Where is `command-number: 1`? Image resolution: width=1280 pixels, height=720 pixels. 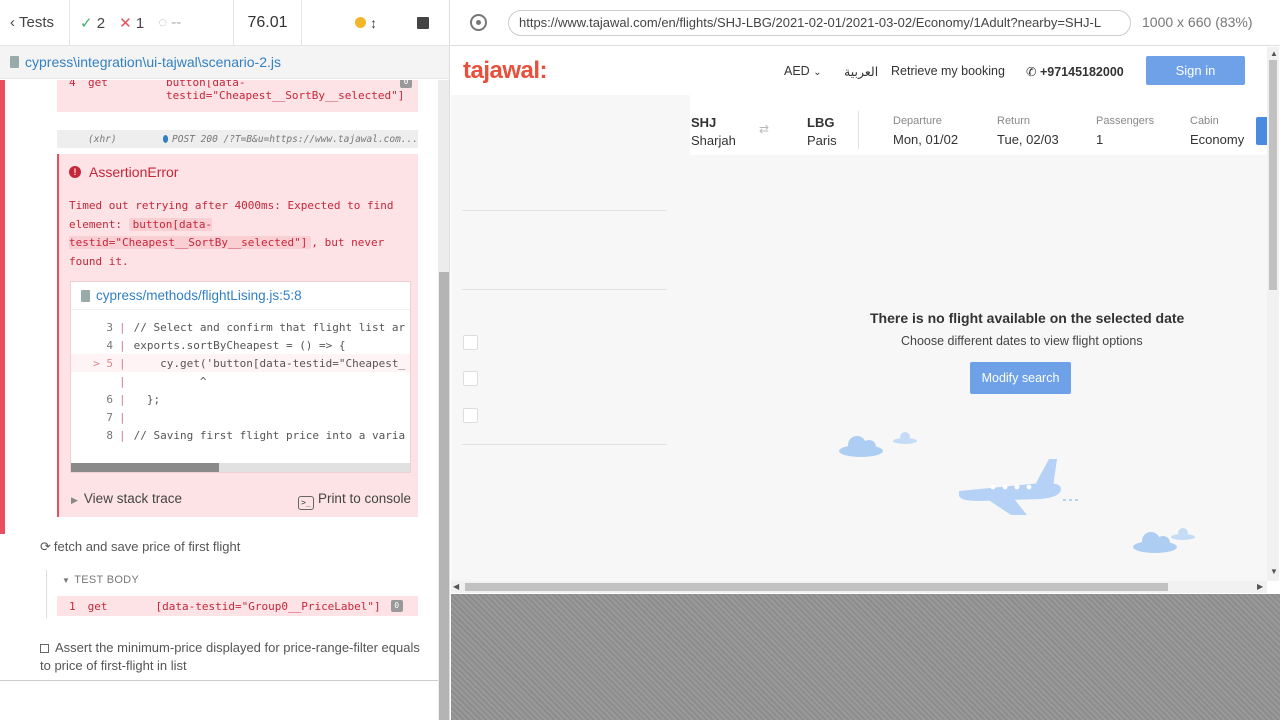
command-number: 1 is located at coordinates (72, 606).